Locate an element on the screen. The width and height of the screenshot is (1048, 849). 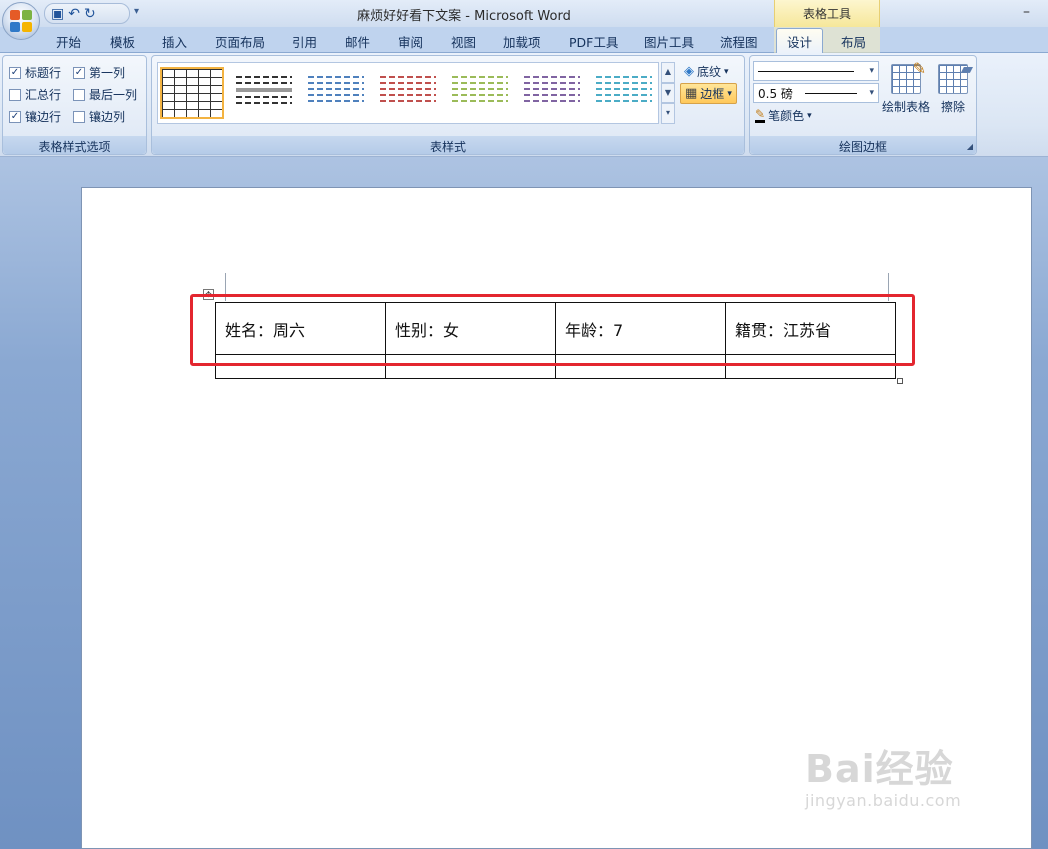
shading-button: ◈ 底纹 ▾ is located at coordinates (706, 71).